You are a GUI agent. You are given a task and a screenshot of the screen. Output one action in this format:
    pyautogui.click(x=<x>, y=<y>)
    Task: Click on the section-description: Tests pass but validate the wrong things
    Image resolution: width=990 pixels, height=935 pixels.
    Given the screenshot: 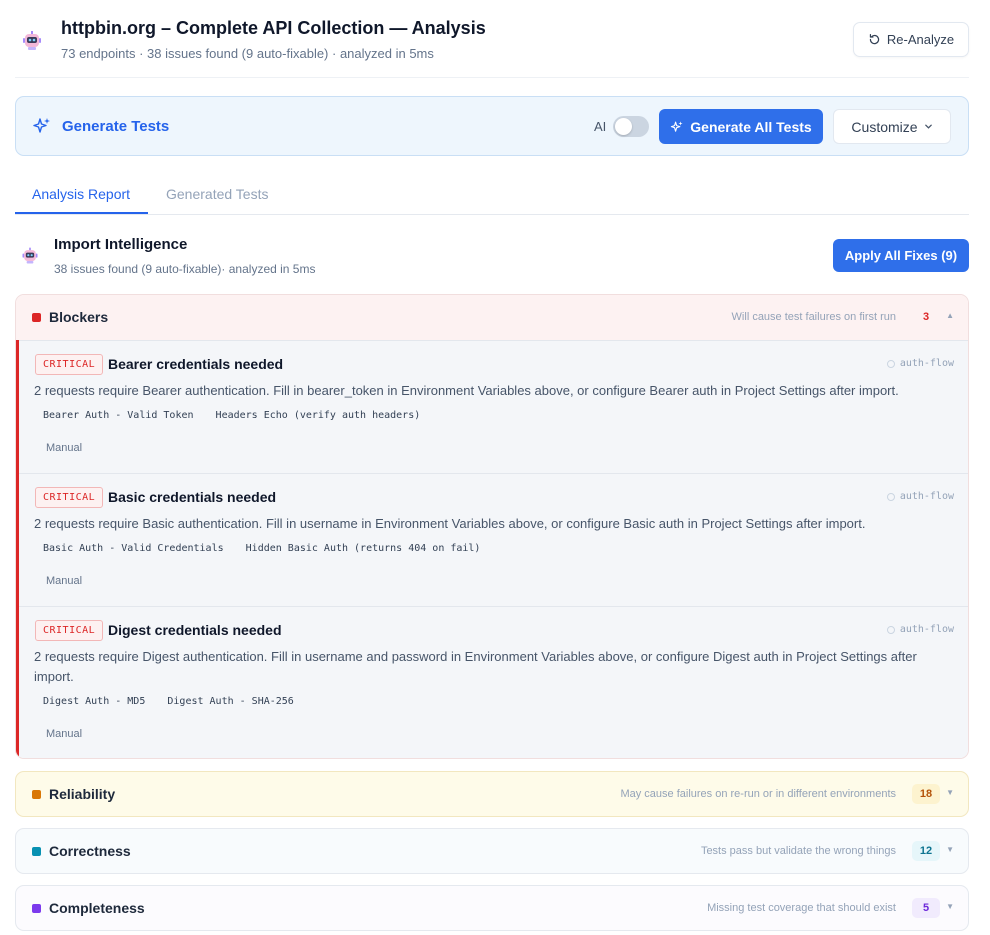 What is the action you would take?
    pyautogui.click(x=798, y=851)
    